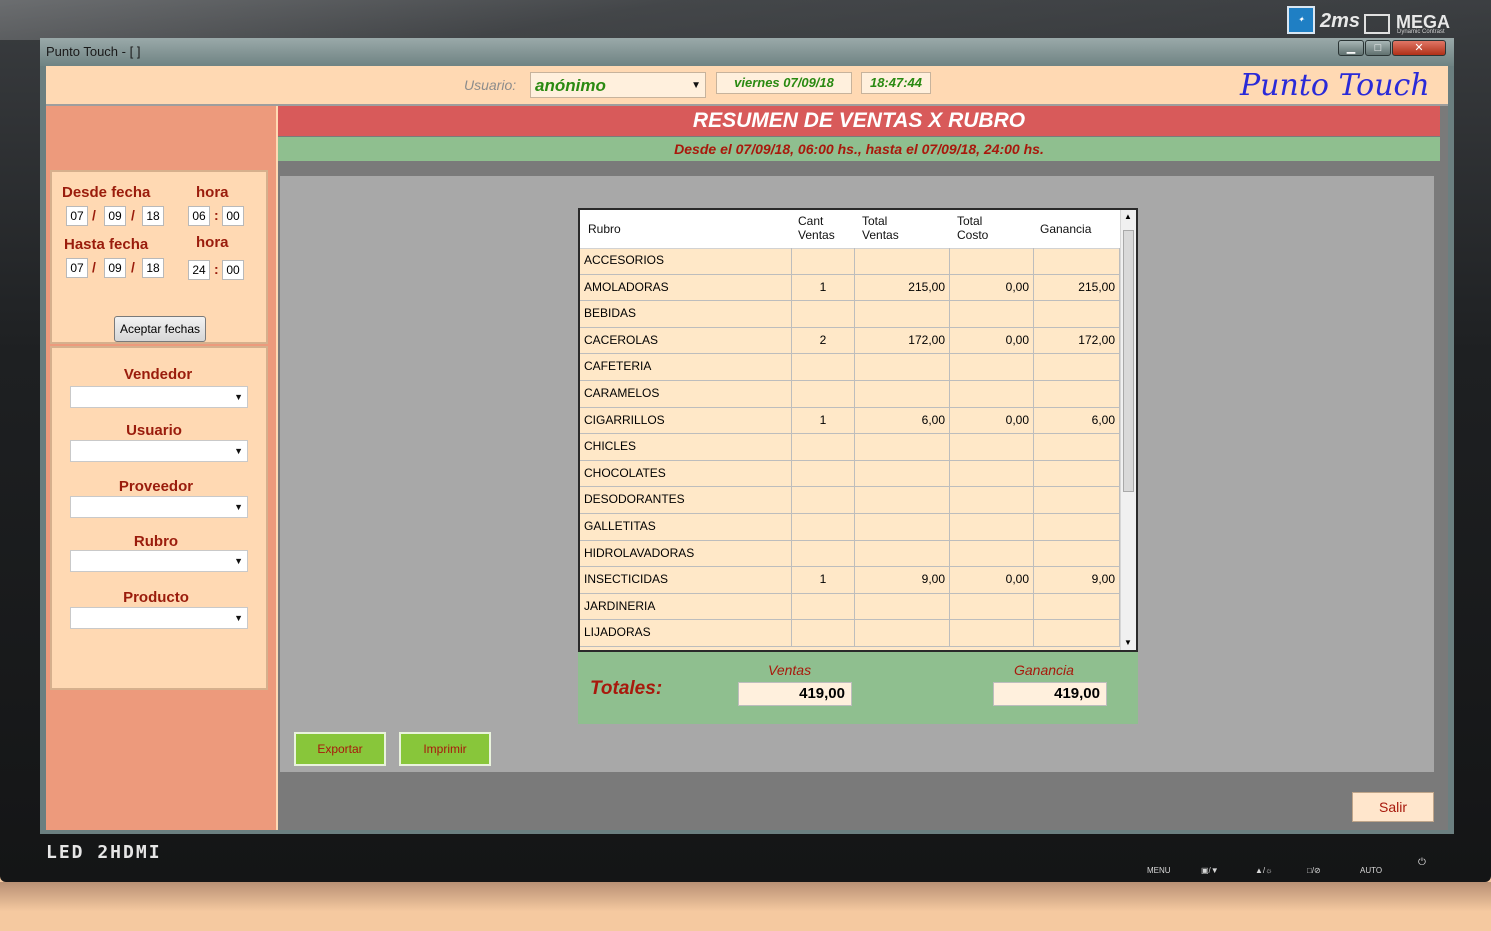 The image size is (1491, 931). What do you see at coordinates (1351, 48) in the screenshot?
I see `minimize-button: ▁` at bounding box center [1351, 48].